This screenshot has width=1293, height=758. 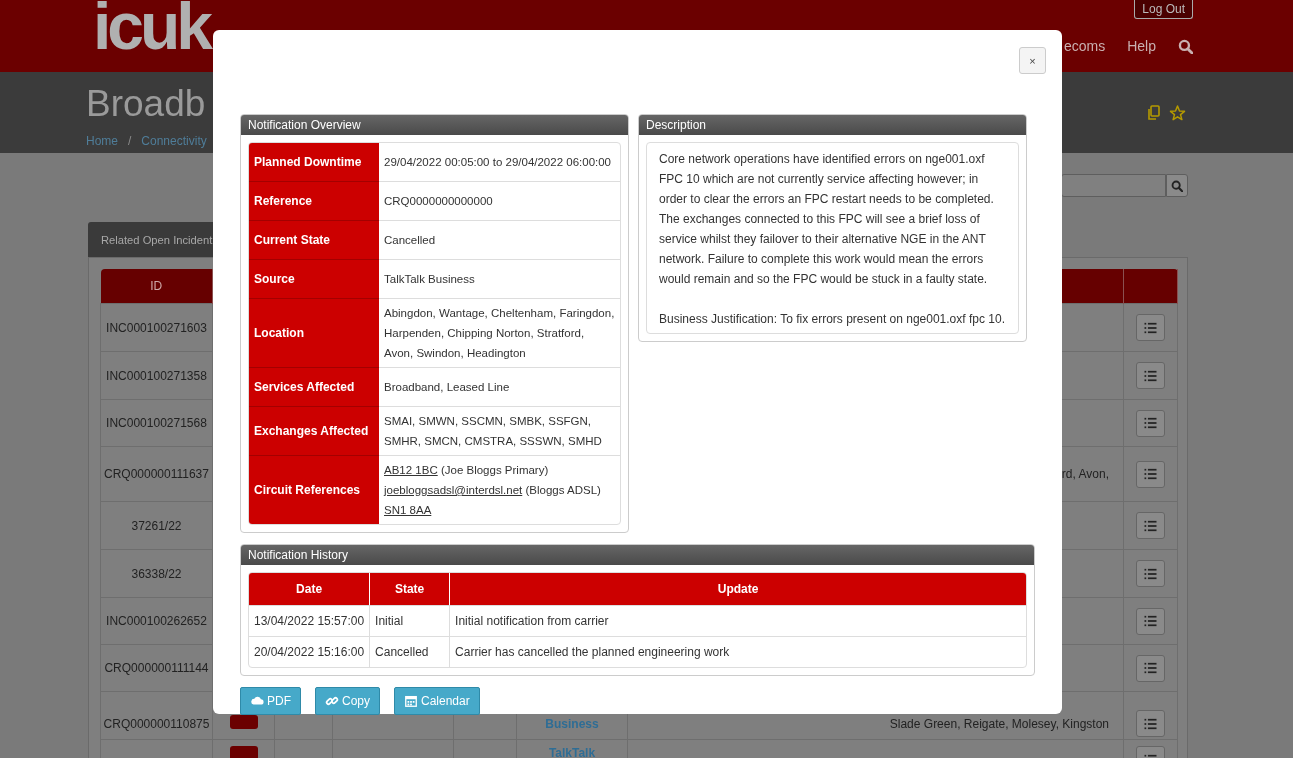 I want to click on table-cell: 36338/22, so click(x=156, y=573).